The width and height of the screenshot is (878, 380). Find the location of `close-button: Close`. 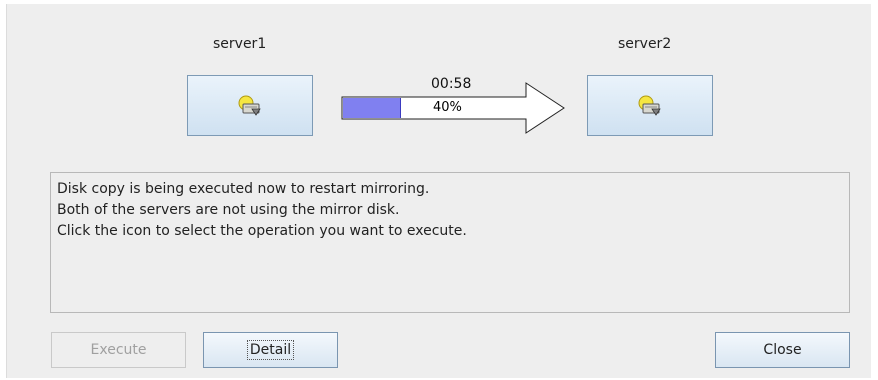

close-button: Close is located at coordinates (782, 350).